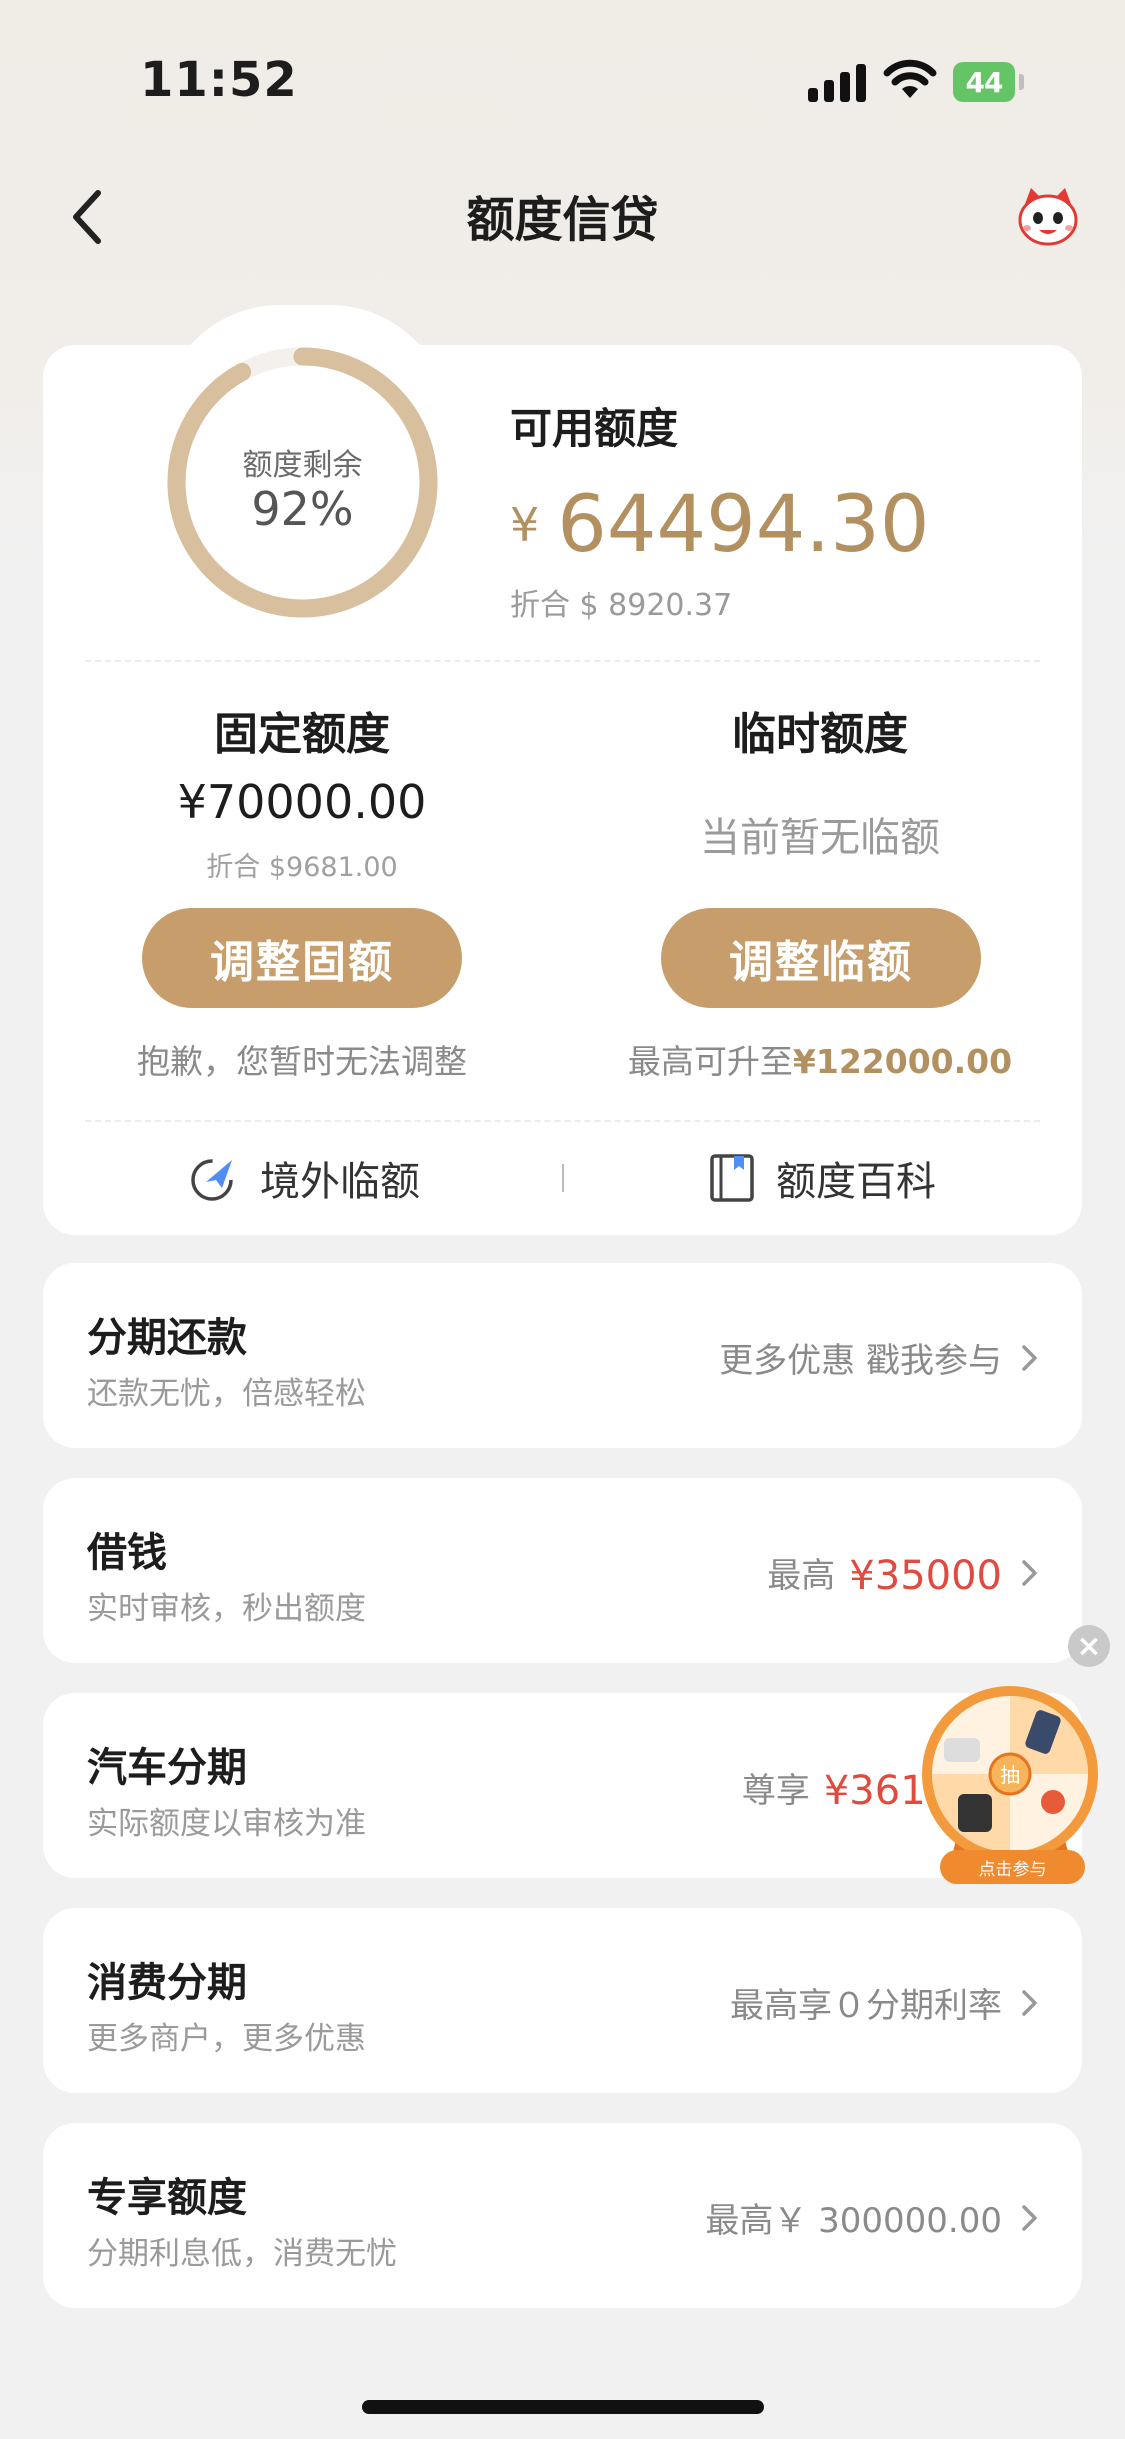 The width and height of the screenshot is (1125, 2439). I want to click on temp-limit-title: 临时额度, so click(820, 734).